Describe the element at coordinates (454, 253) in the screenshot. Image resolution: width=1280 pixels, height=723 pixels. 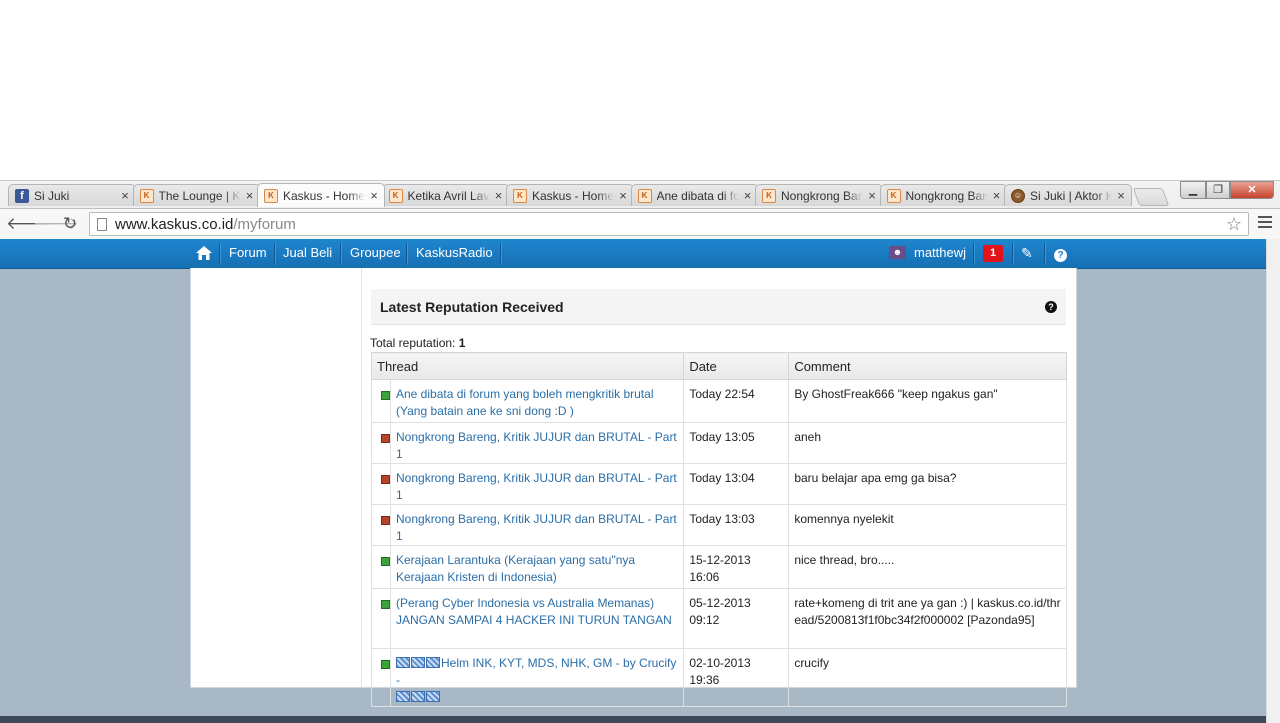
I see `nav-kaskusradio: KaskusRadio` at that location.